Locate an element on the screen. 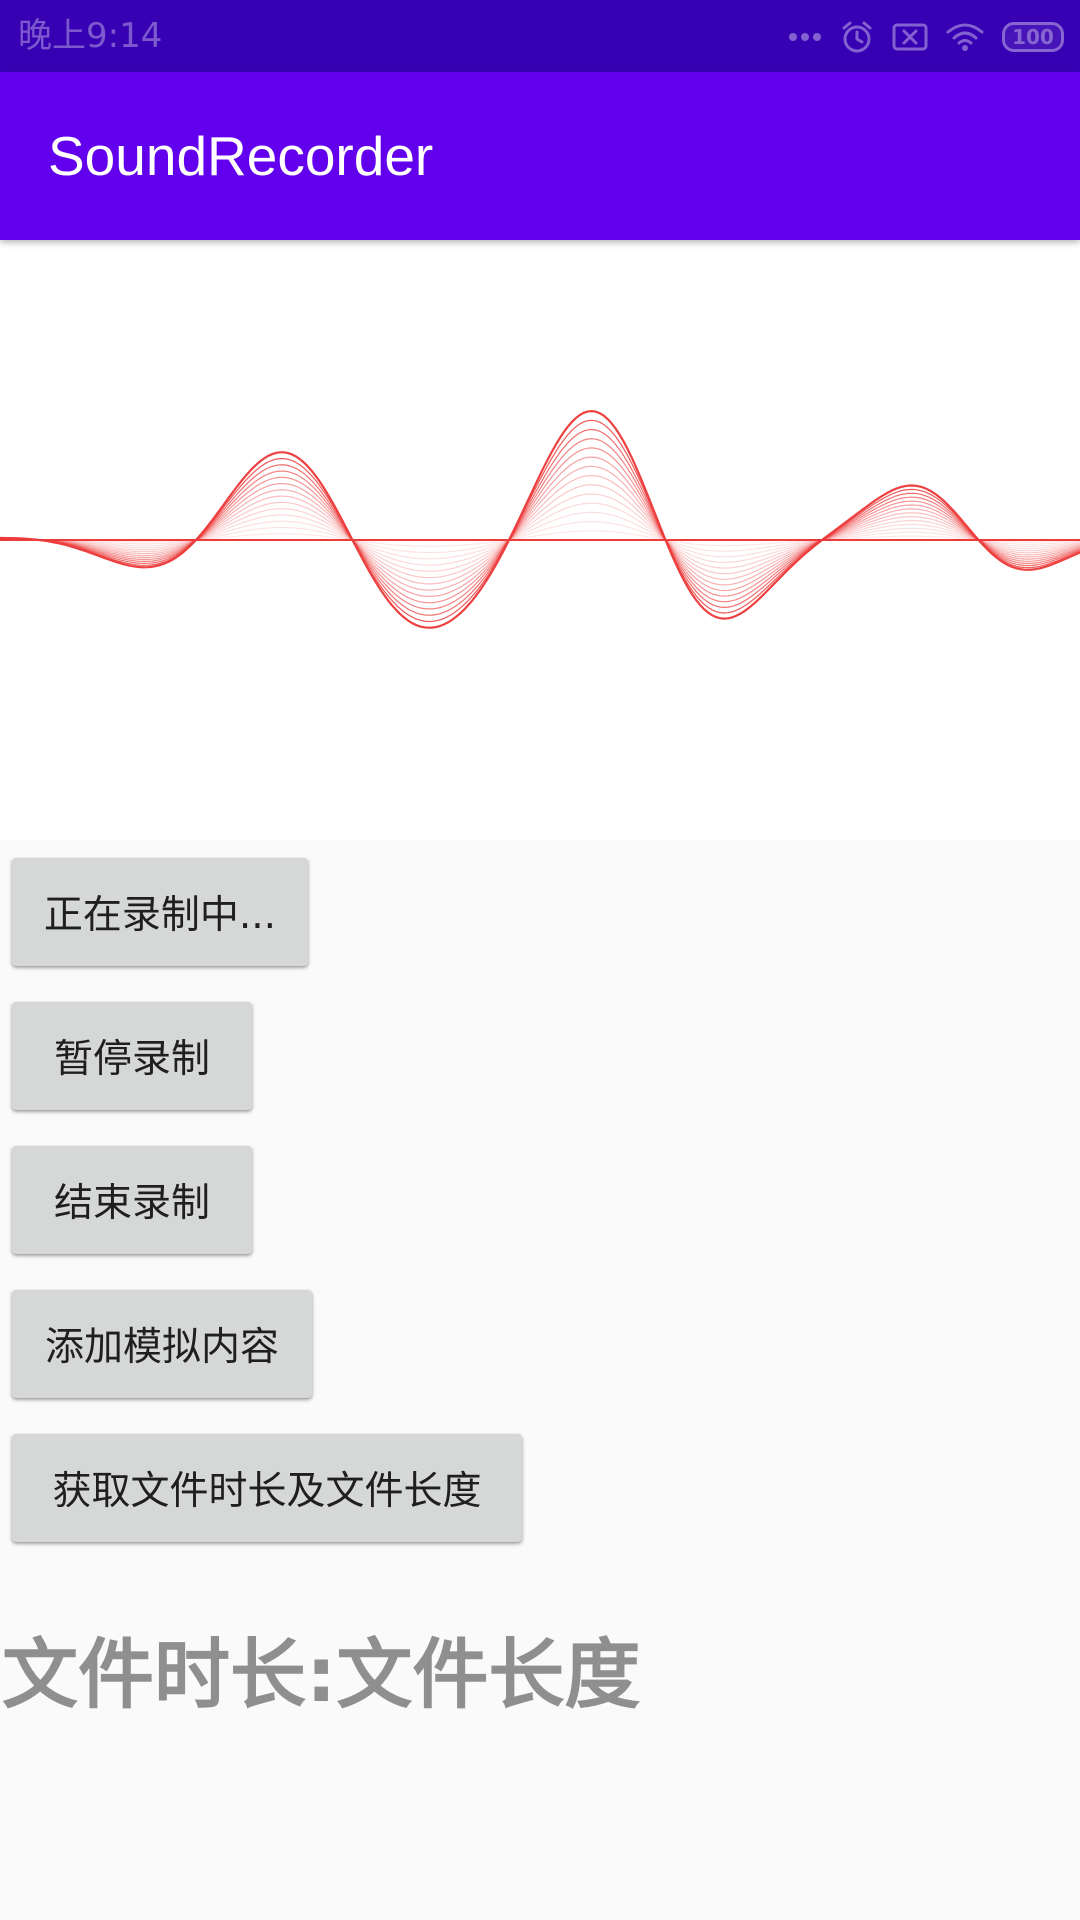 The width and height of the screenshot is (1080, 1920). battery-icon: 100 is located at coordinates (1033, 37).